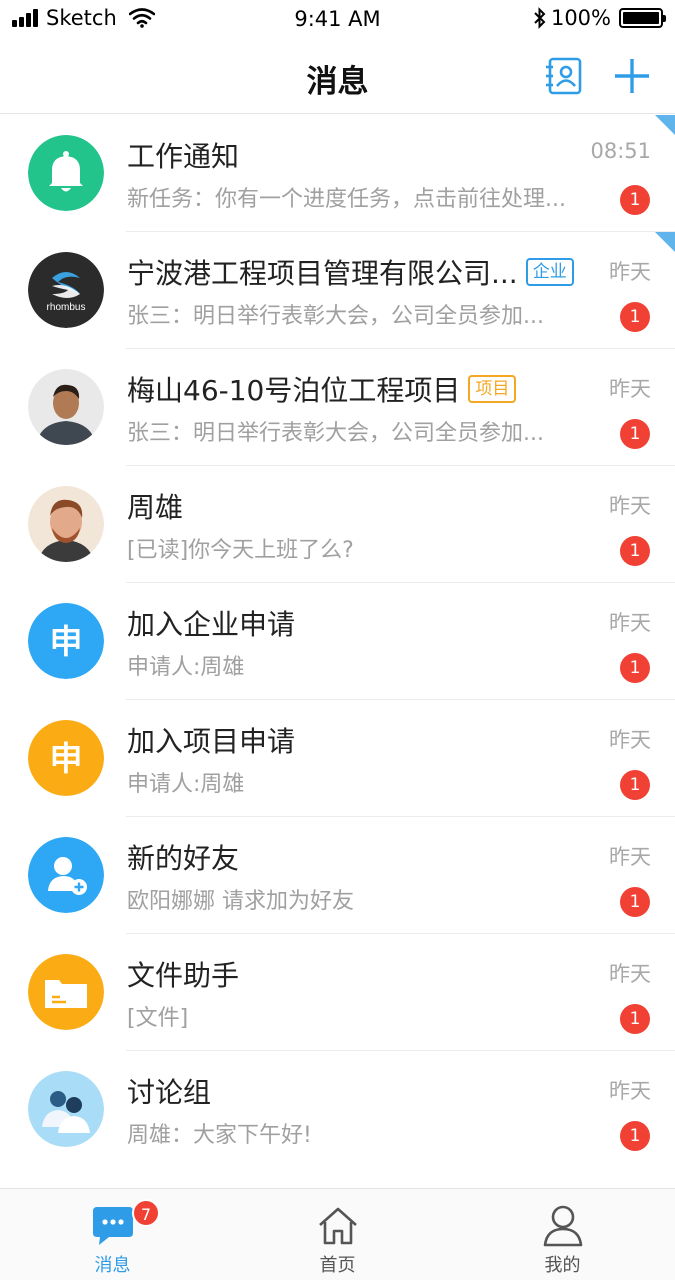  I want to click on list-item: 周雄 [已读]你今天上班了么? 昨天 1, so click(337, 524).